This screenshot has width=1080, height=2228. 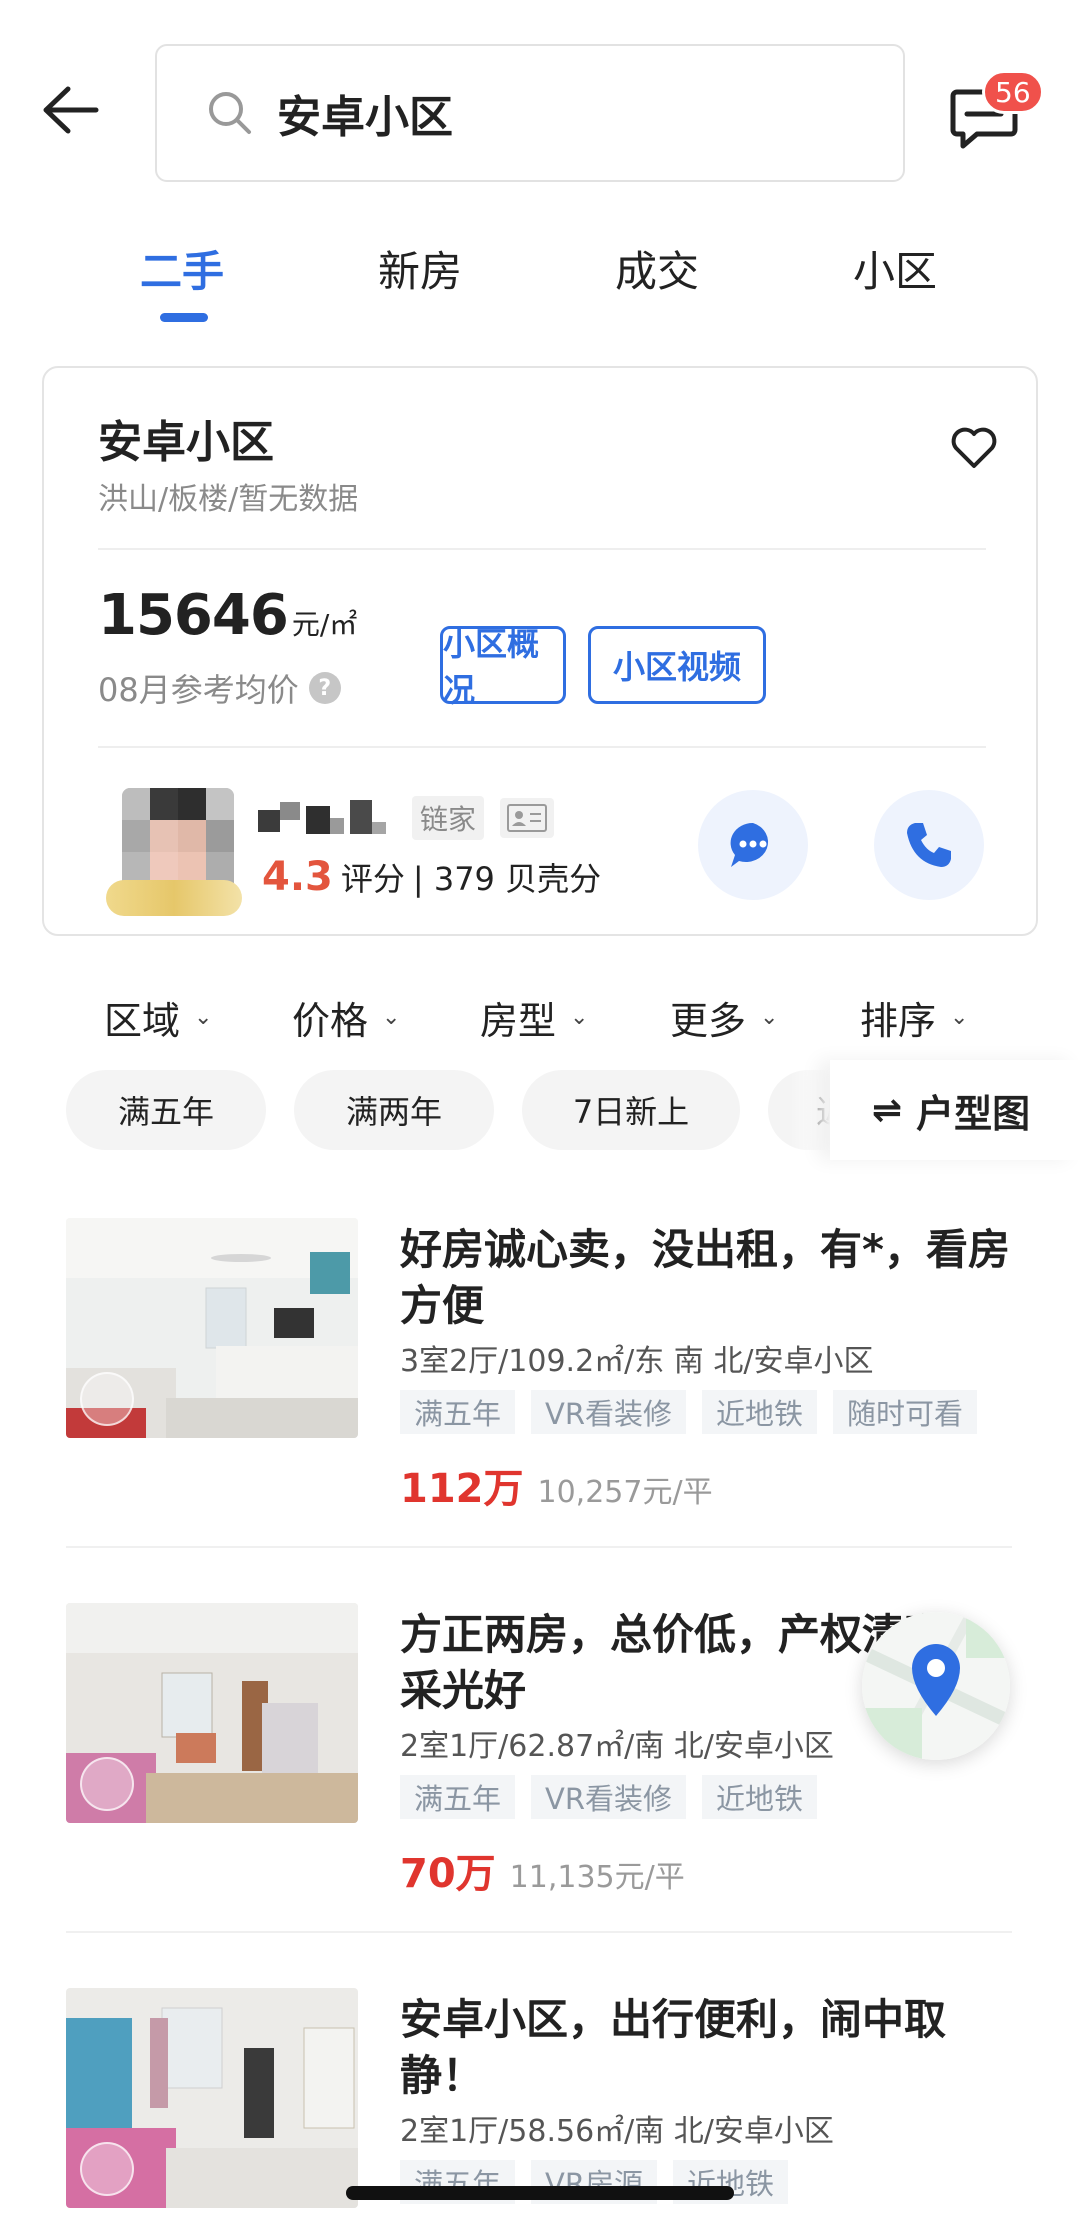 I want to click on listing-total-price: 112万, so click(x=462, y=1489).